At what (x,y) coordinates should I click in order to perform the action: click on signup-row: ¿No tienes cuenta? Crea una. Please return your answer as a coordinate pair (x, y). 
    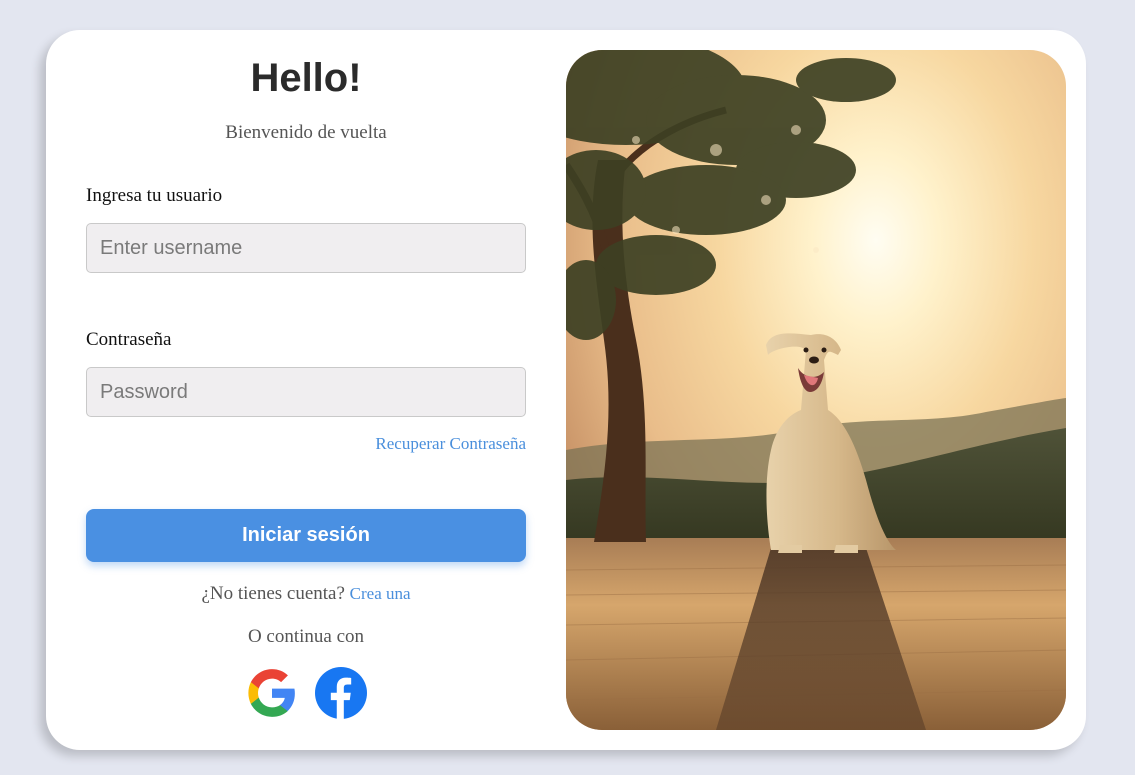
    Looking at the image, I should click on (306, 594).